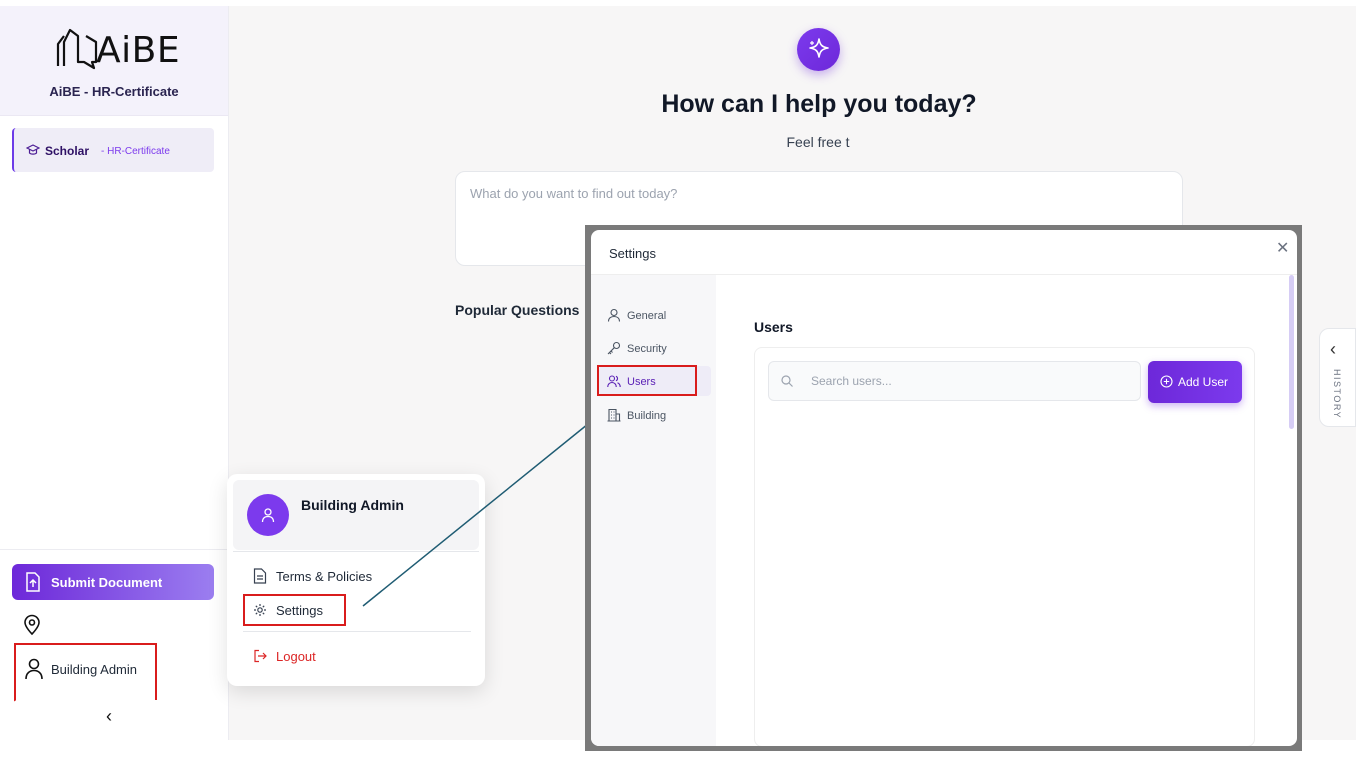  Describe the element at coordinates (260, 610) in the screenshot. I see `gear-icon` at that location.